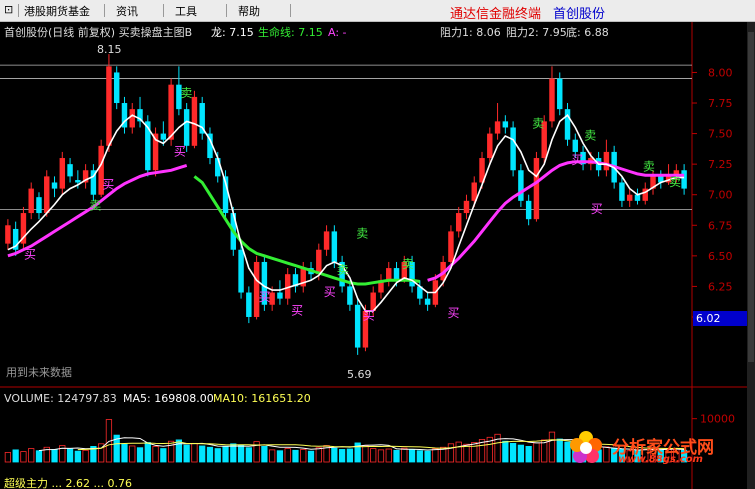 This screenshot has height=489, width=755. What do you see at coordinates (708, 318) in the screenshot?
I see `current-price: 6.02` at bounding box center [708, 318].